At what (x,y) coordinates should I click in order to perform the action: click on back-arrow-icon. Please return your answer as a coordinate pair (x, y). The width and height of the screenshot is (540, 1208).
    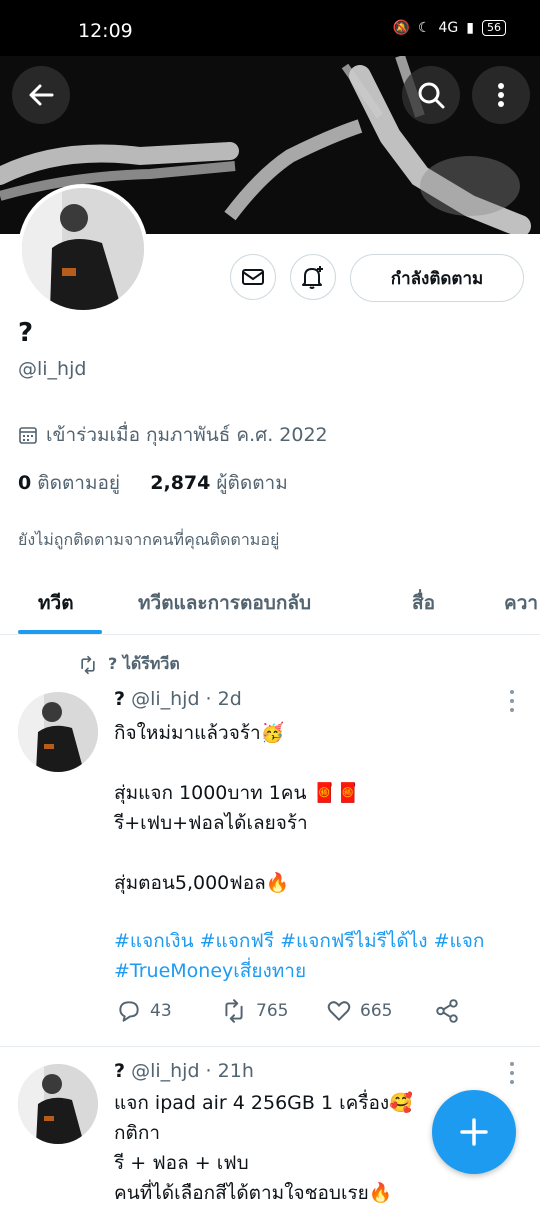
    Looking at the image, I should click on (41, 95).